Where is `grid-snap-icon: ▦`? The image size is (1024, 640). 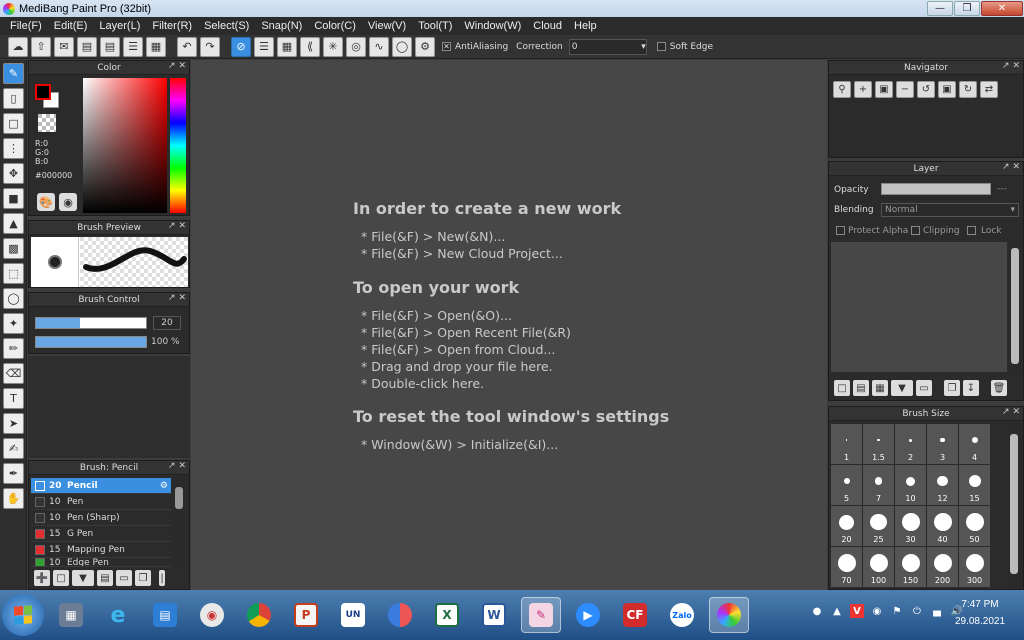 grid-snap-icon: ▦ is located at coordinates (287, 46).